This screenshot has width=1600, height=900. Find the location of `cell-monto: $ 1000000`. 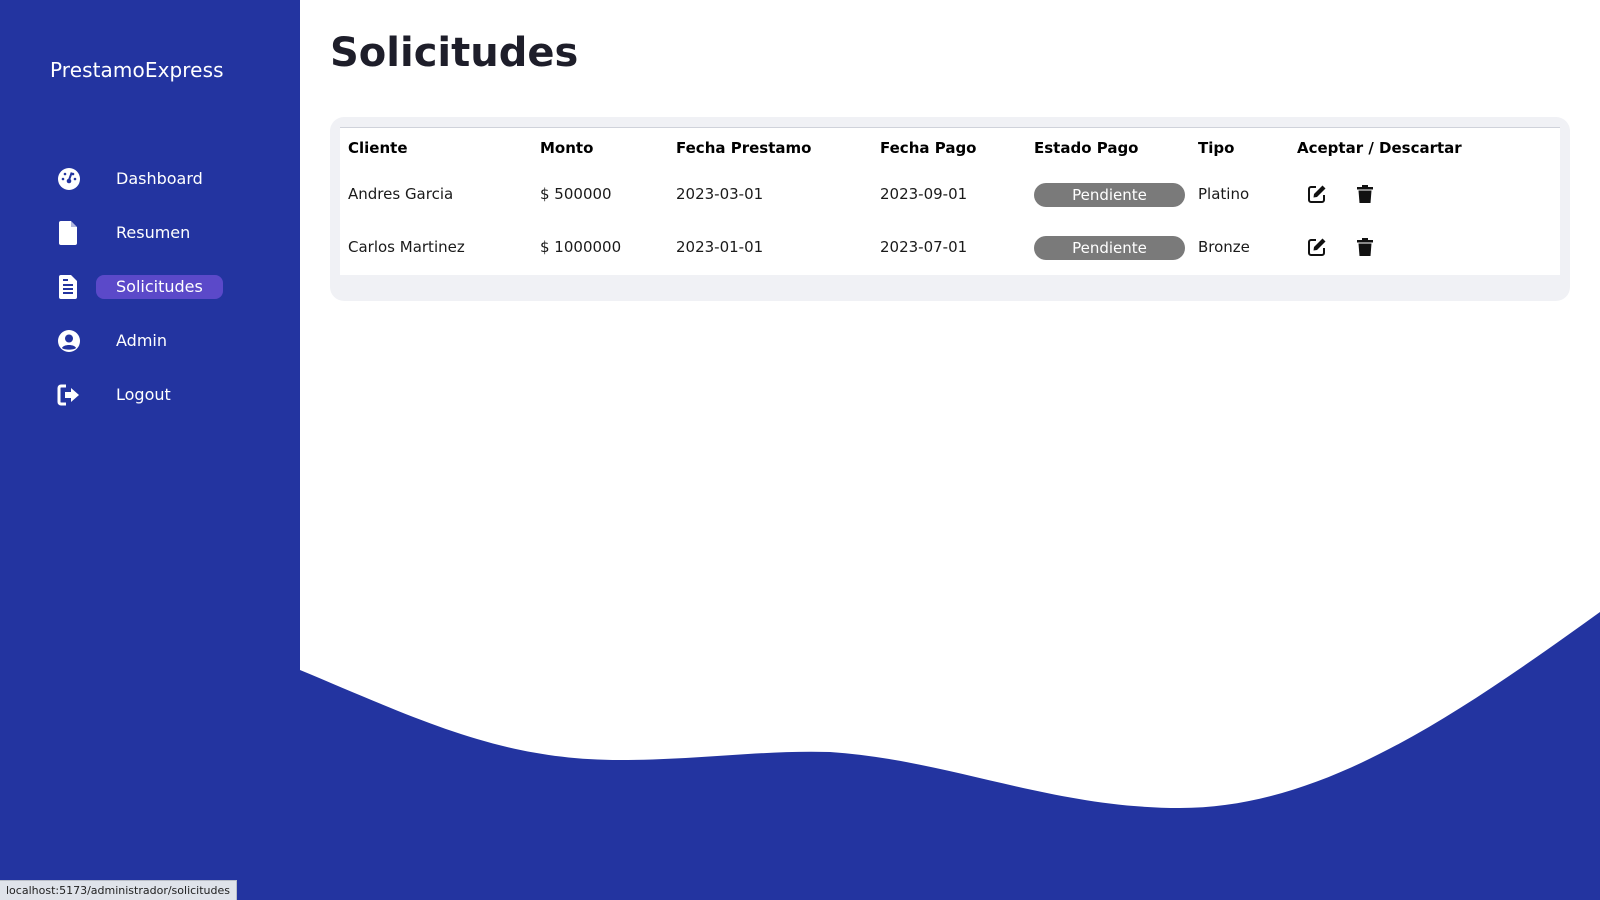

cell-monto: $ 1000000 is located at coordinates (581, 247).